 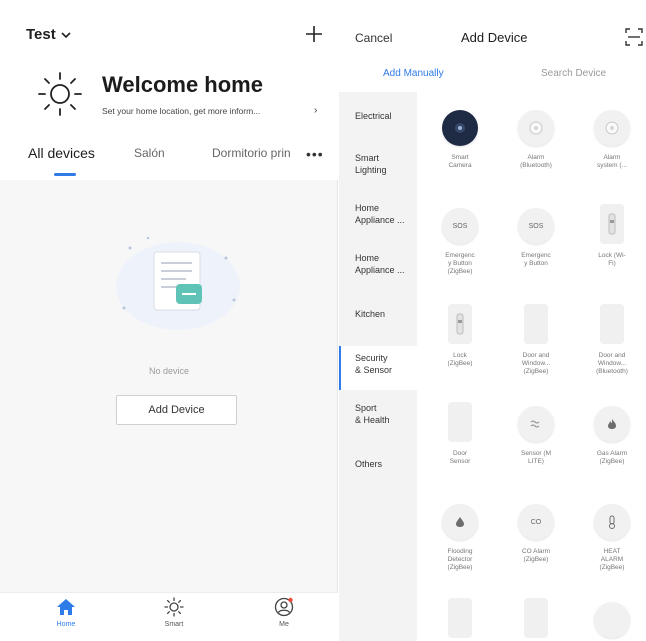 I want to click on add-device-title: Add Device, so click(x=494, y=37).